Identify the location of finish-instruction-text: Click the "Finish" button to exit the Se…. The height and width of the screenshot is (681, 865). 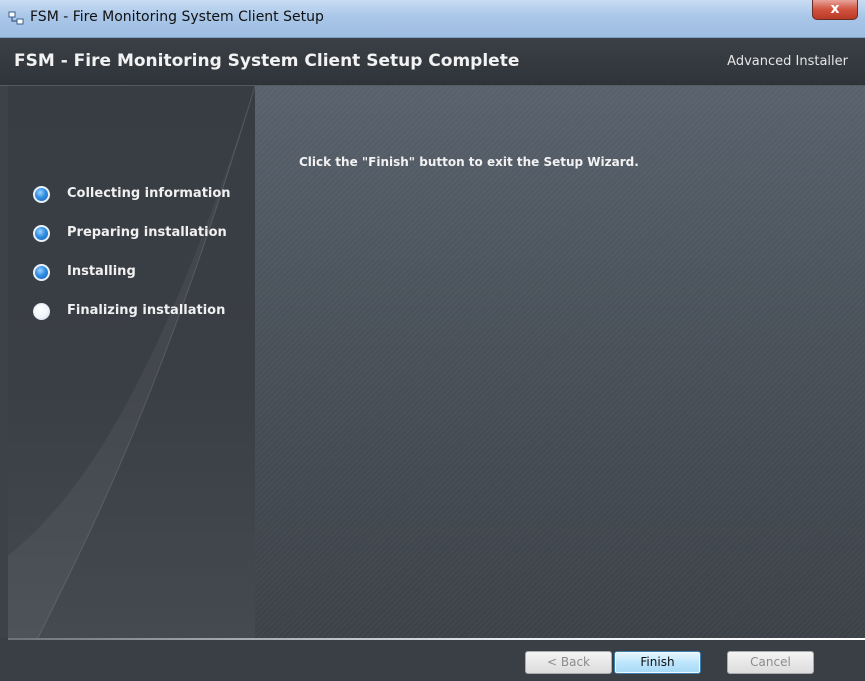
(469, 162).